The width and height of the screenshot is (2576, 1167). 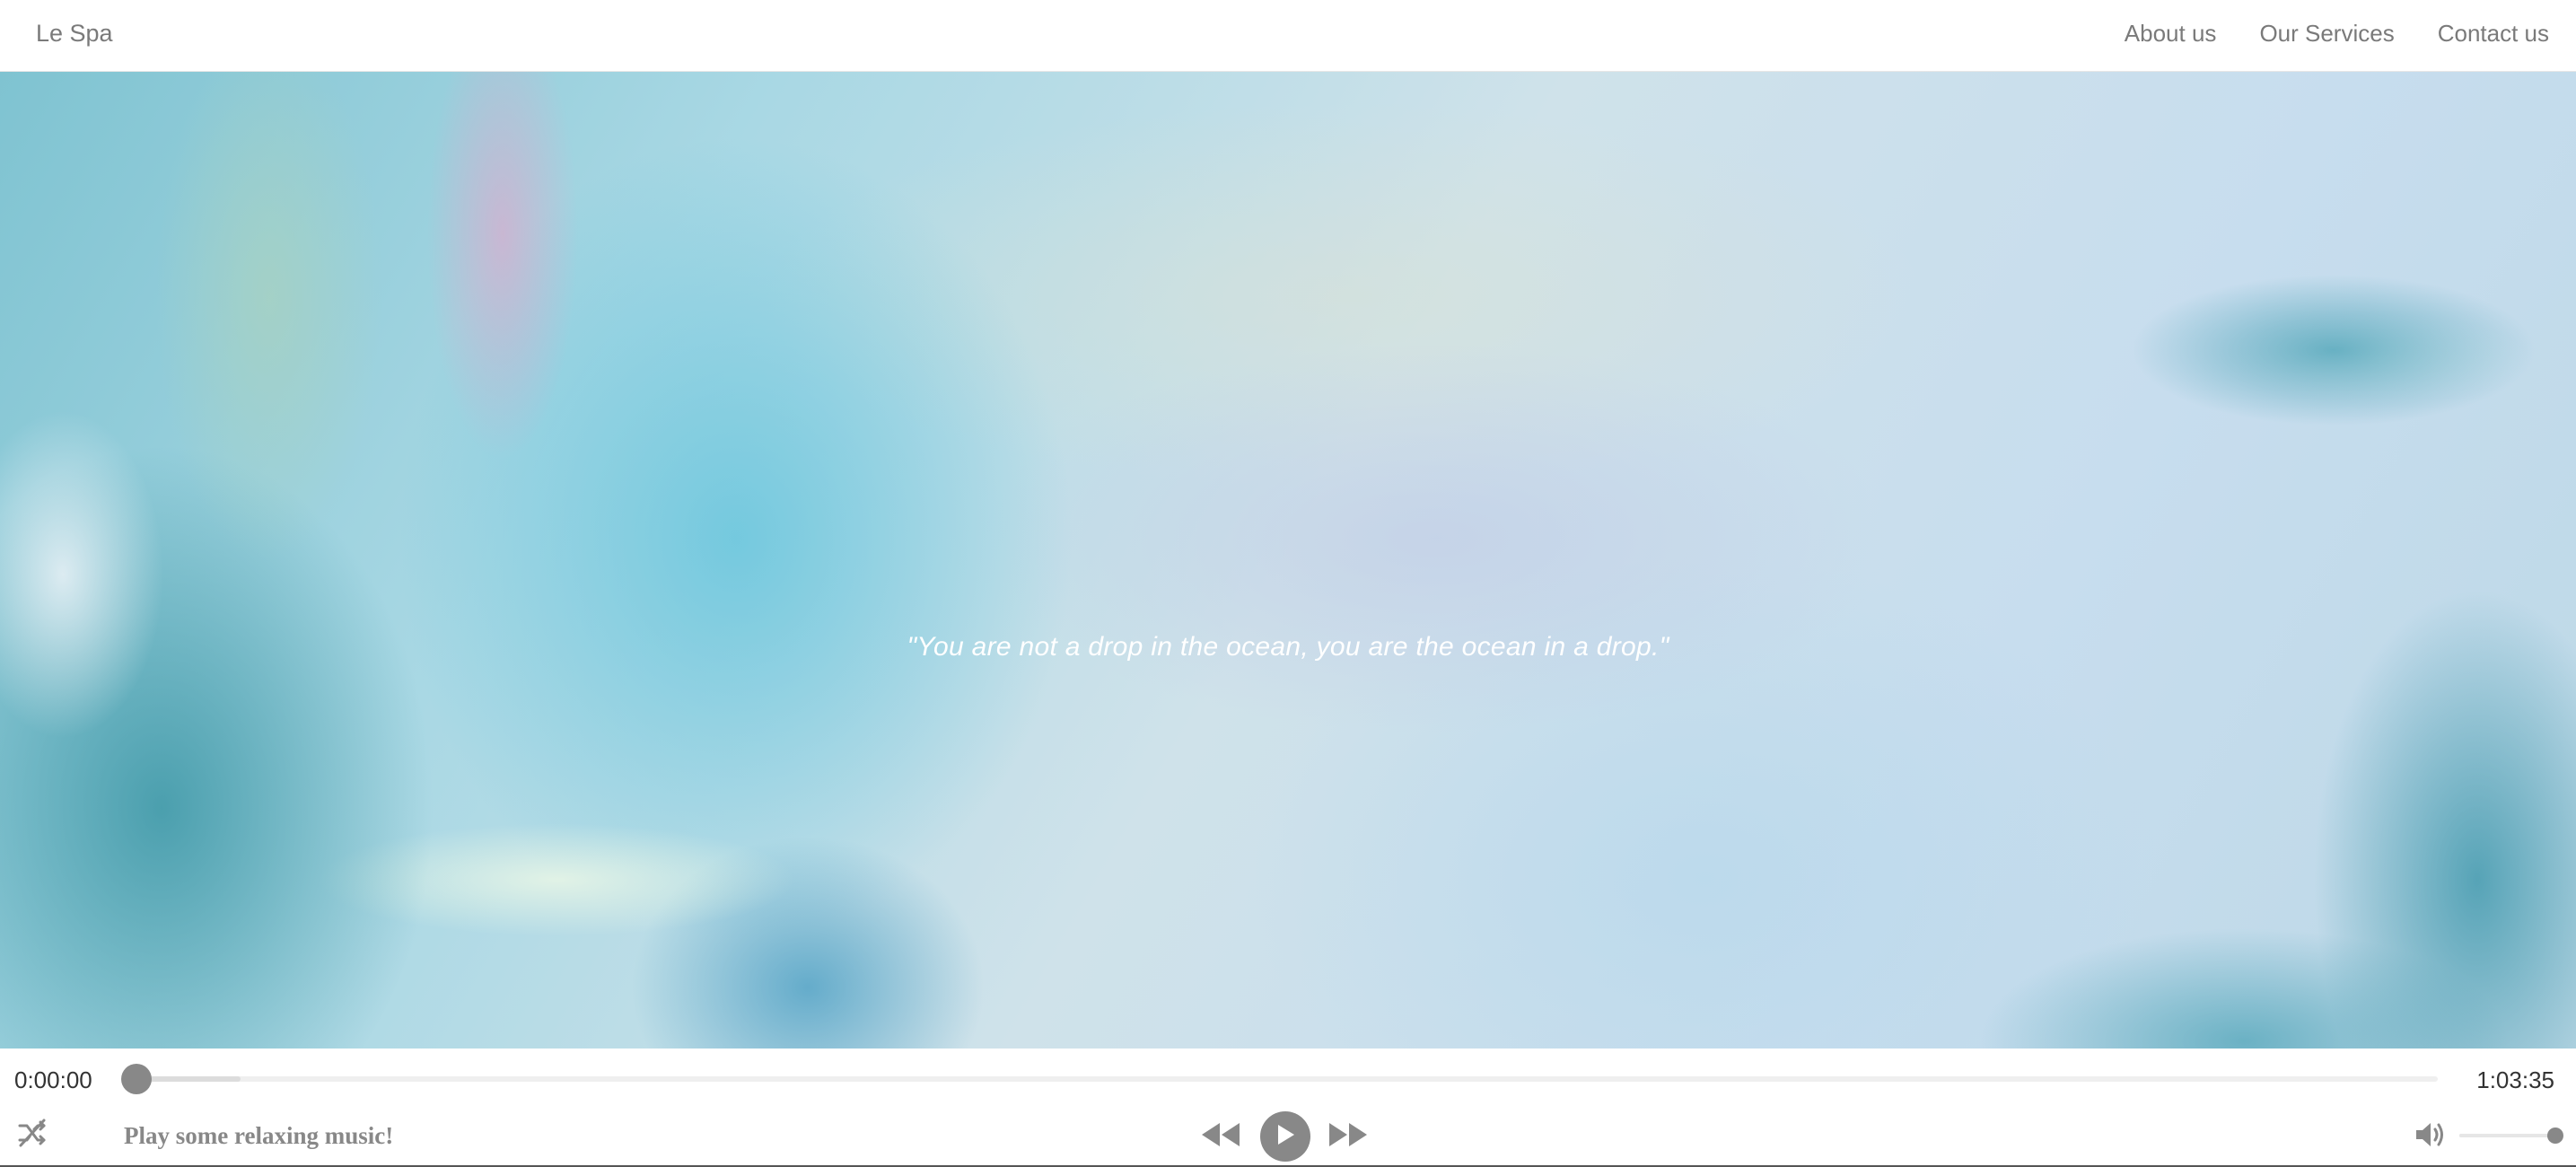 I want to click on fast-forward-icon, so click(x=1348, y=1137).